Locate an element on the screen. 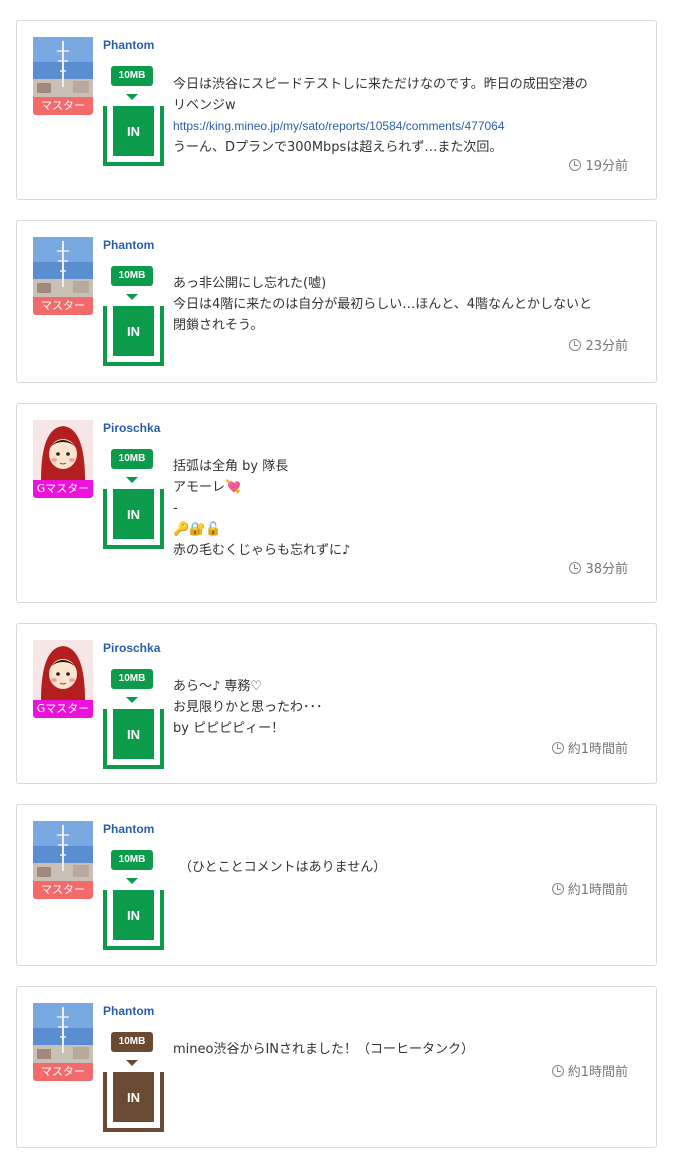 The image size is (683, 1169). post-line: mineo渋谷からINされました！（コーヒータンク） is located at coordinates (324, 1049).